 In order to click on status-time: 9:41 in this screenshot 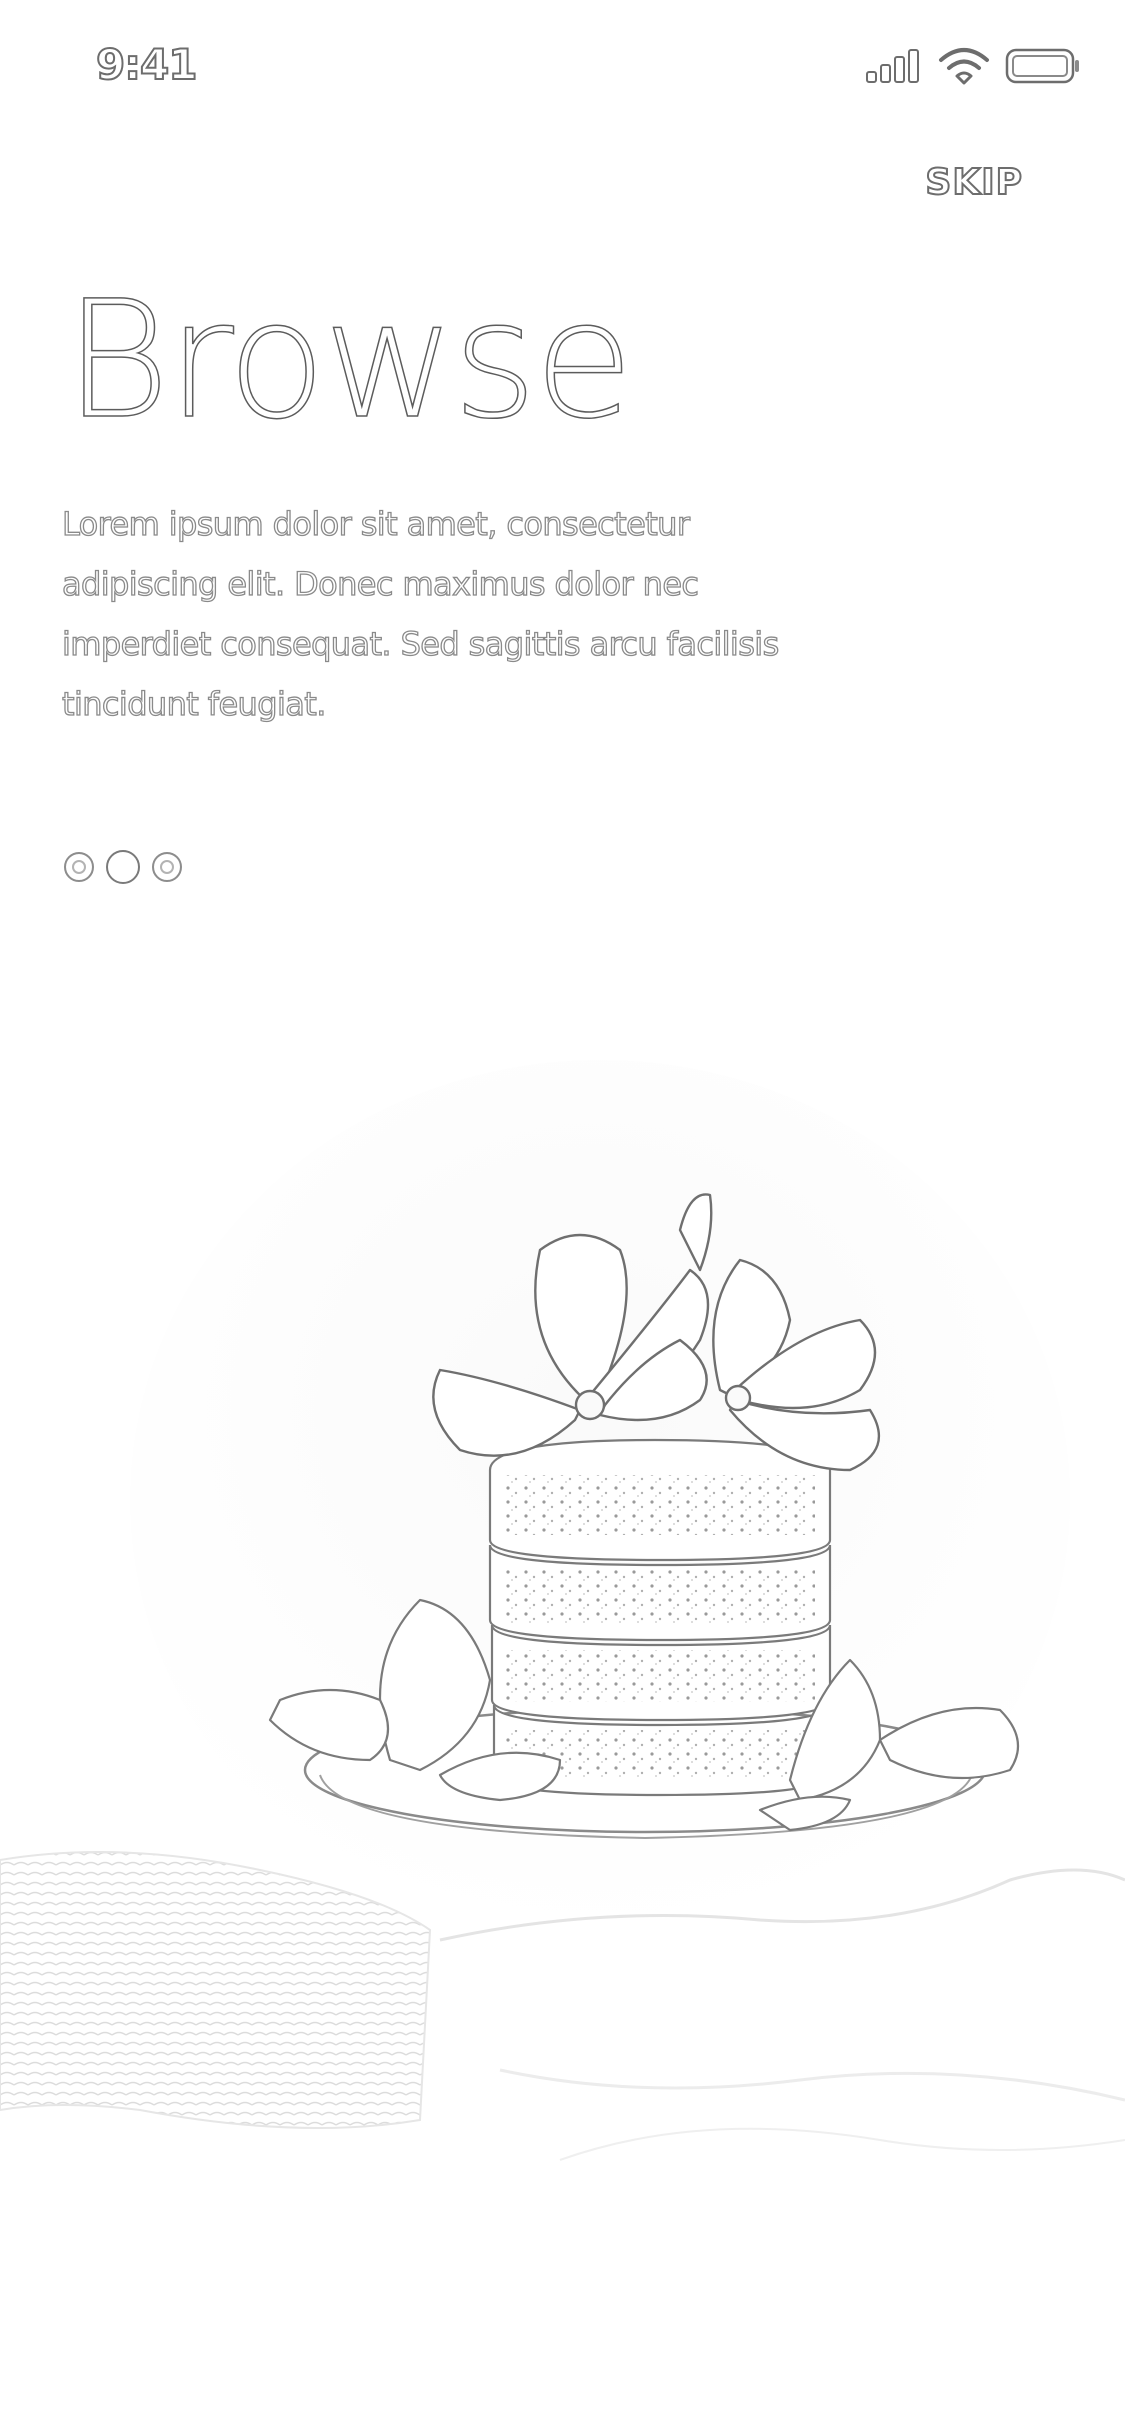, I will do `click(146, 64)`.